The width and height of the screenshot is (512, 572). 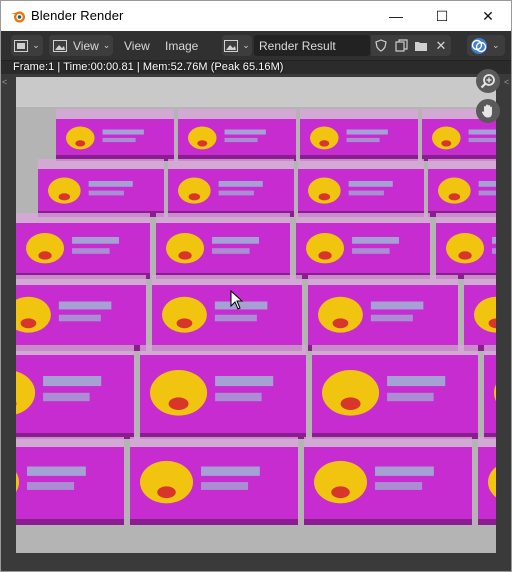 I want to click on unlink-close-icon: ✕, so click(x=441, y=45).